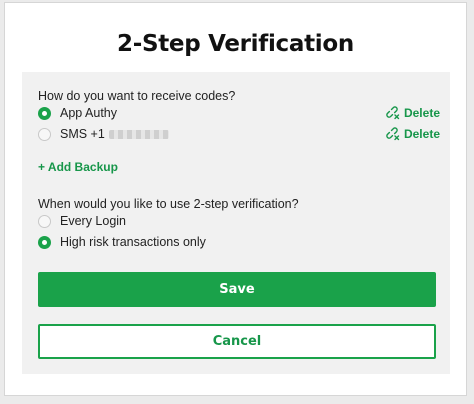  What do you see at coordinates (235, 44) in the screenshot?
I see `dialog-title: 2-Step Verification` at bounding box center [235, 44].